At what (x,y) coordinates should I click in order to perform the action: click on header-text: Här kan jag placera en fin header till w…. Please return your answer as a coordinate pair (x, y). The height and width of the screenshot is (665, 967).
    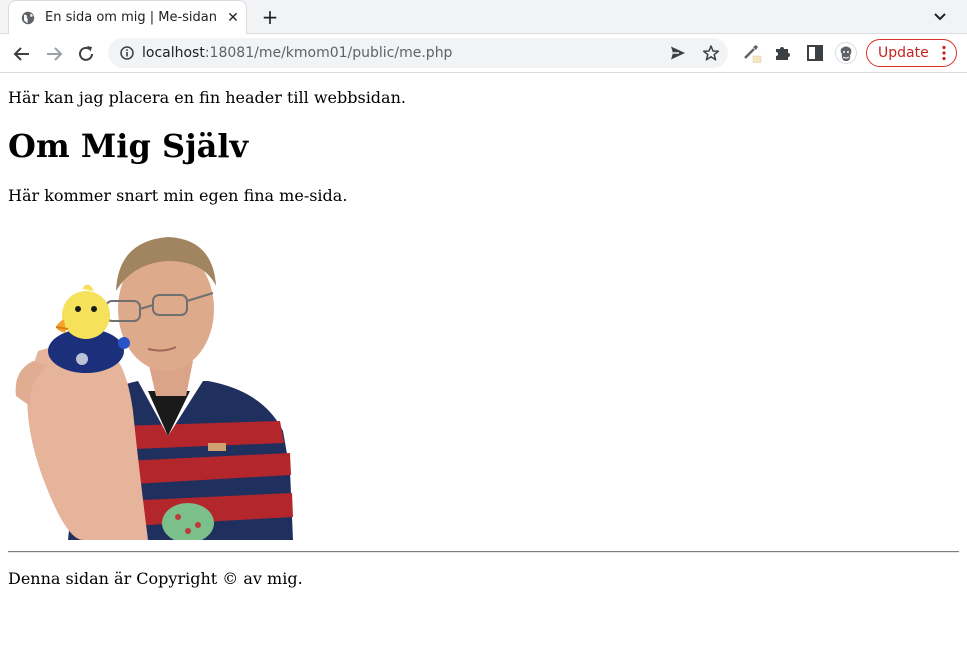
    Looking at the image, I should click on (207, 97).